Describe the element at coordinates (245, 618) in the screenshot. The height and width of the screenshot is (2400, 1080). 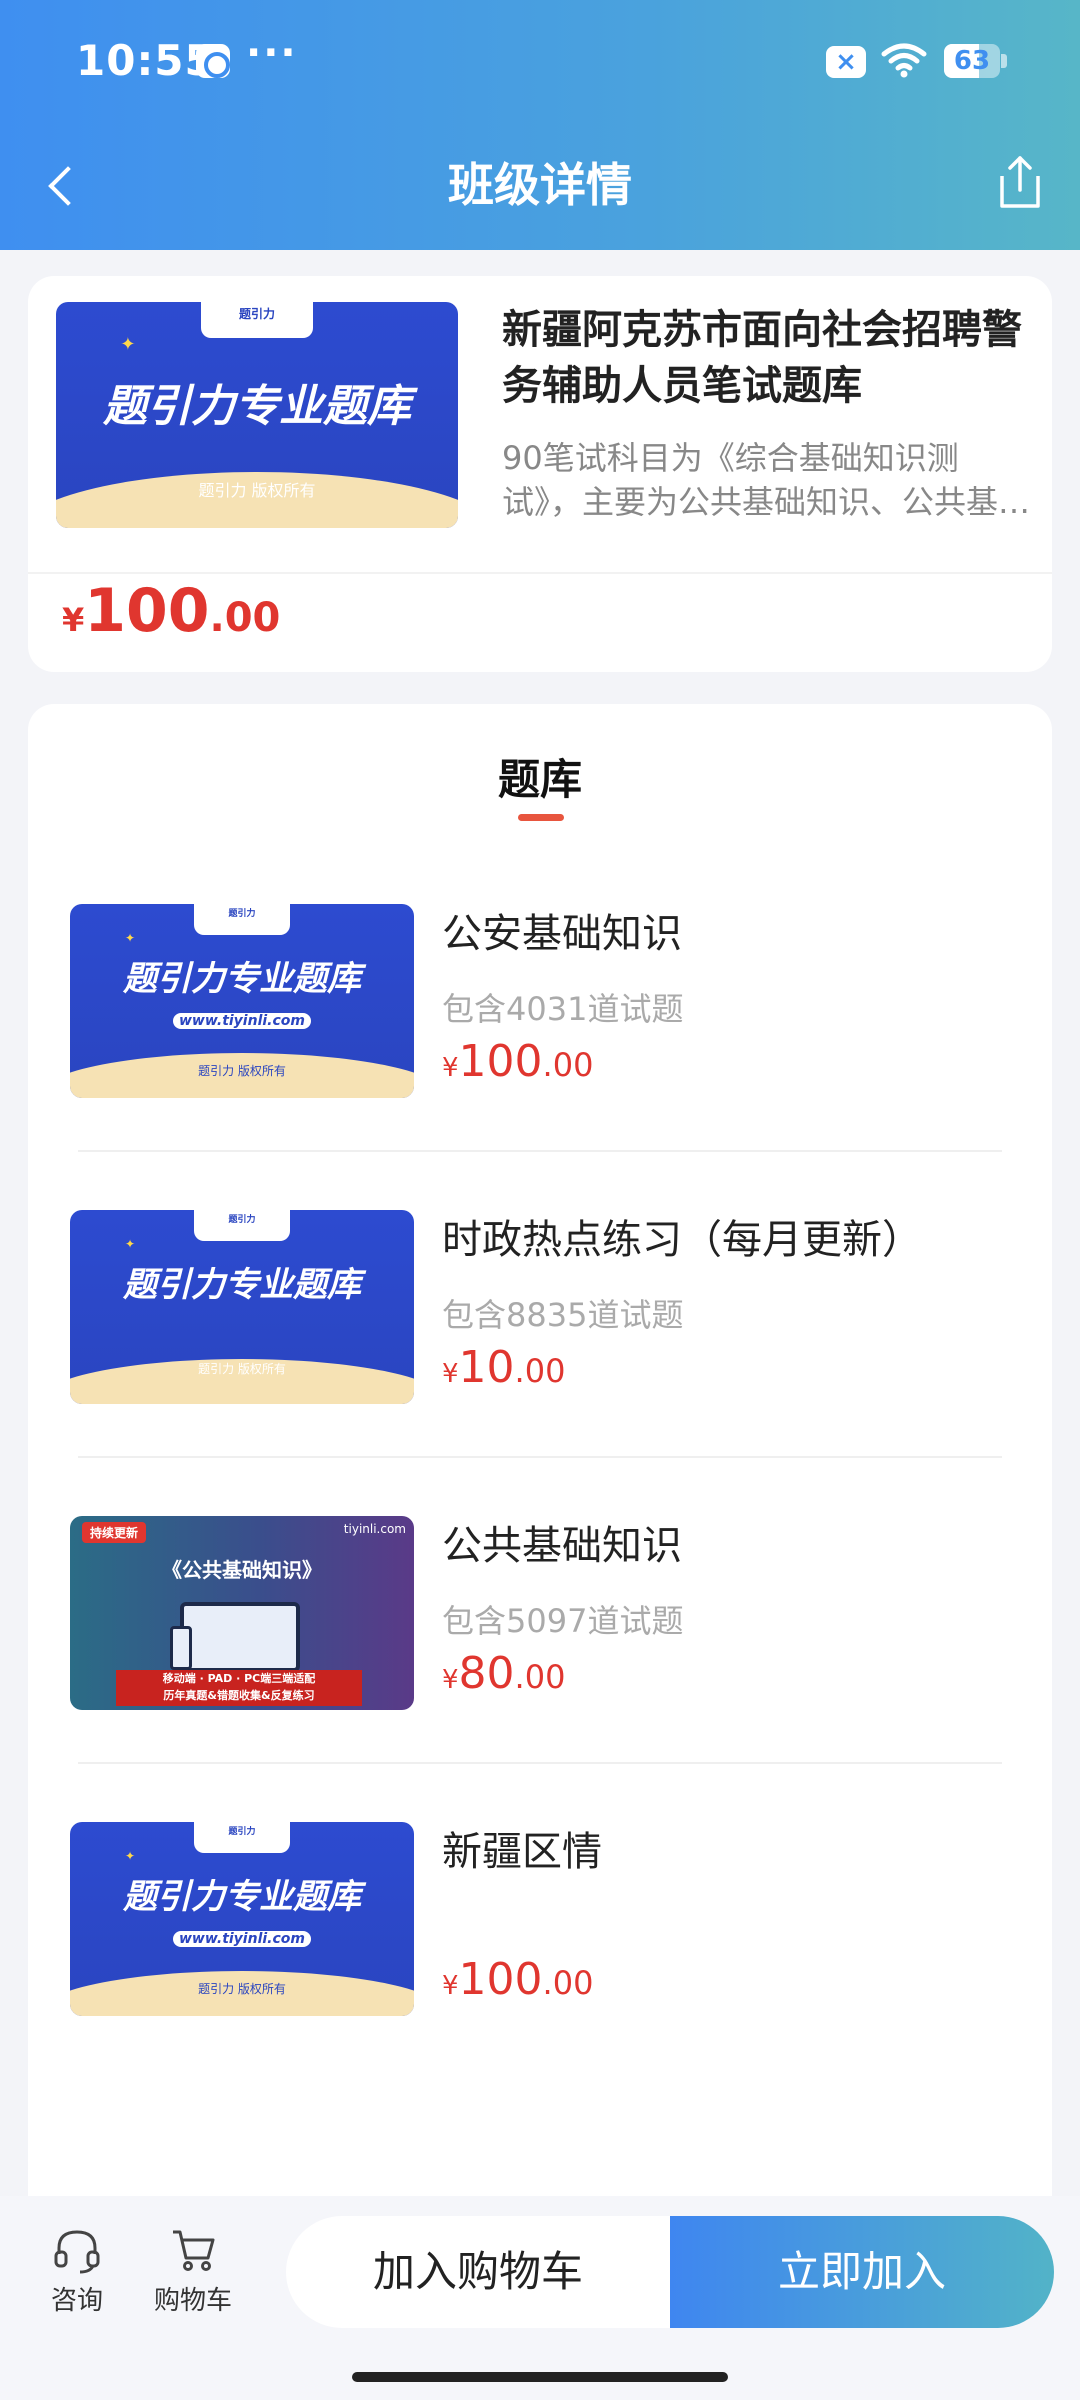
I see `price-decimal: .00` at that location.